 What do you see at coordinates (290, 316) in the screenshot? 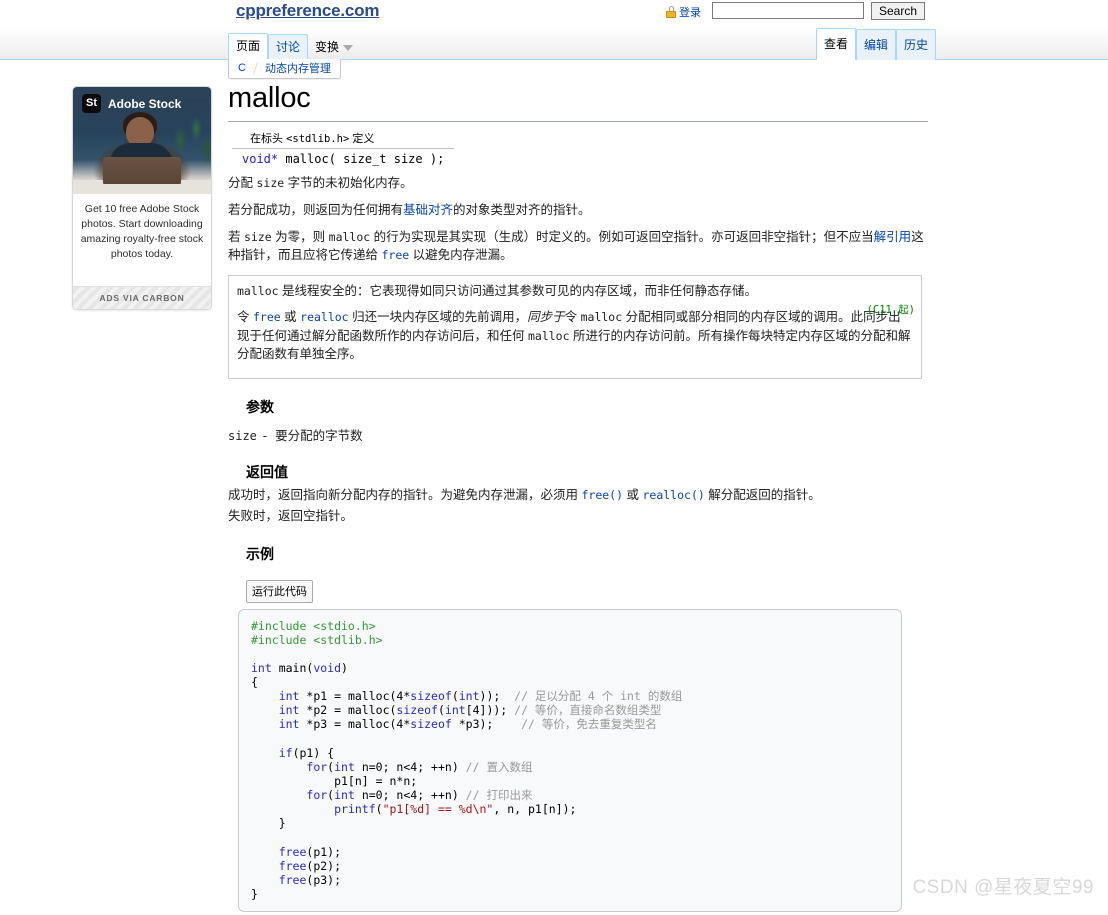
I see `note2-b: 或` at bounding box center [290, 316].